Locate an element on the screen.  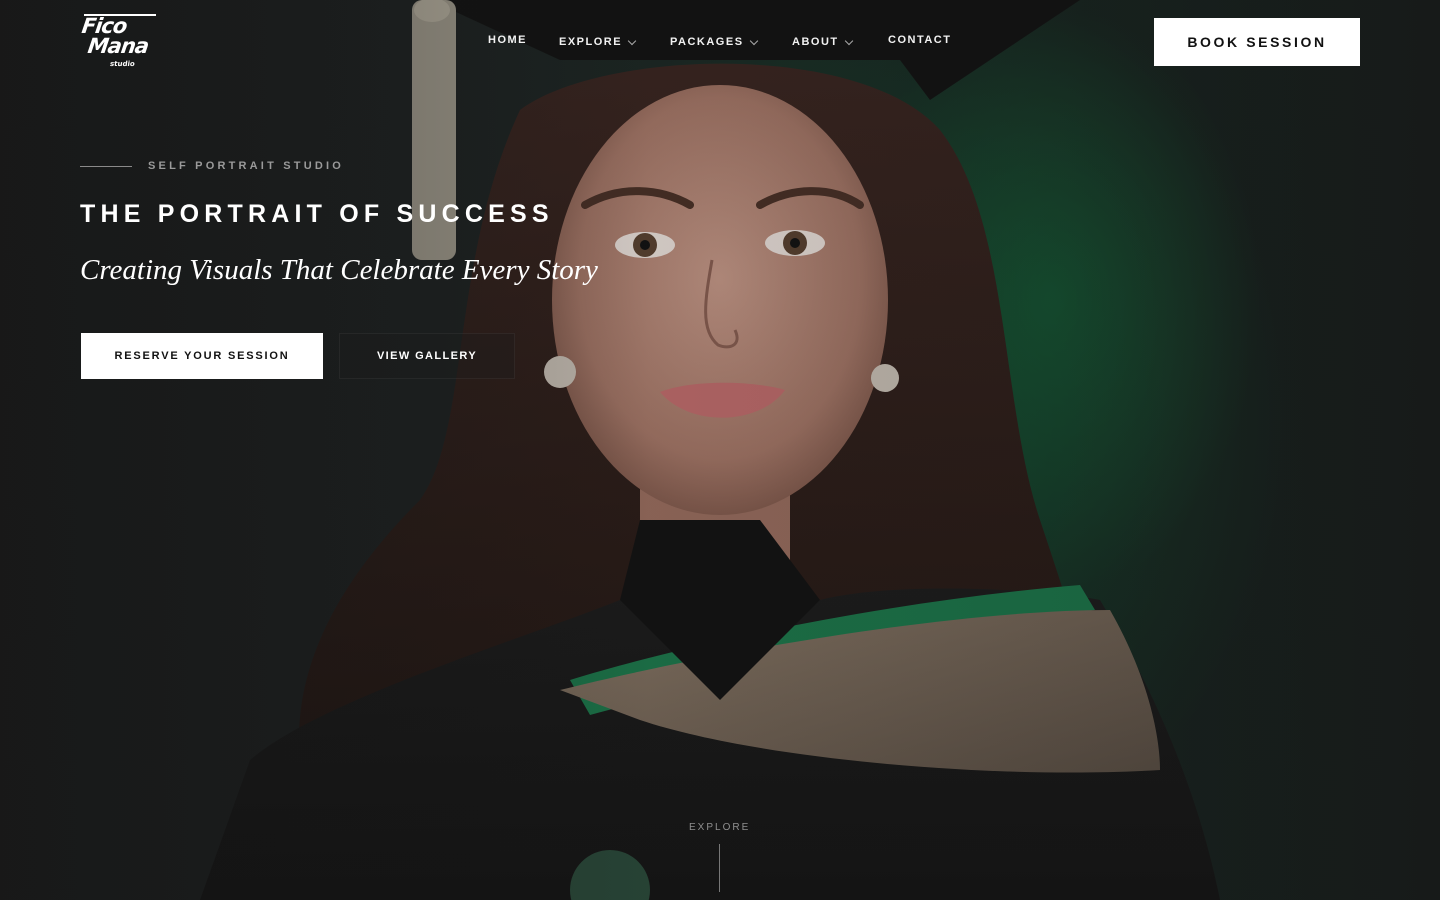
nav-item-contact: CONTACT is located at coordinates (919, 40).